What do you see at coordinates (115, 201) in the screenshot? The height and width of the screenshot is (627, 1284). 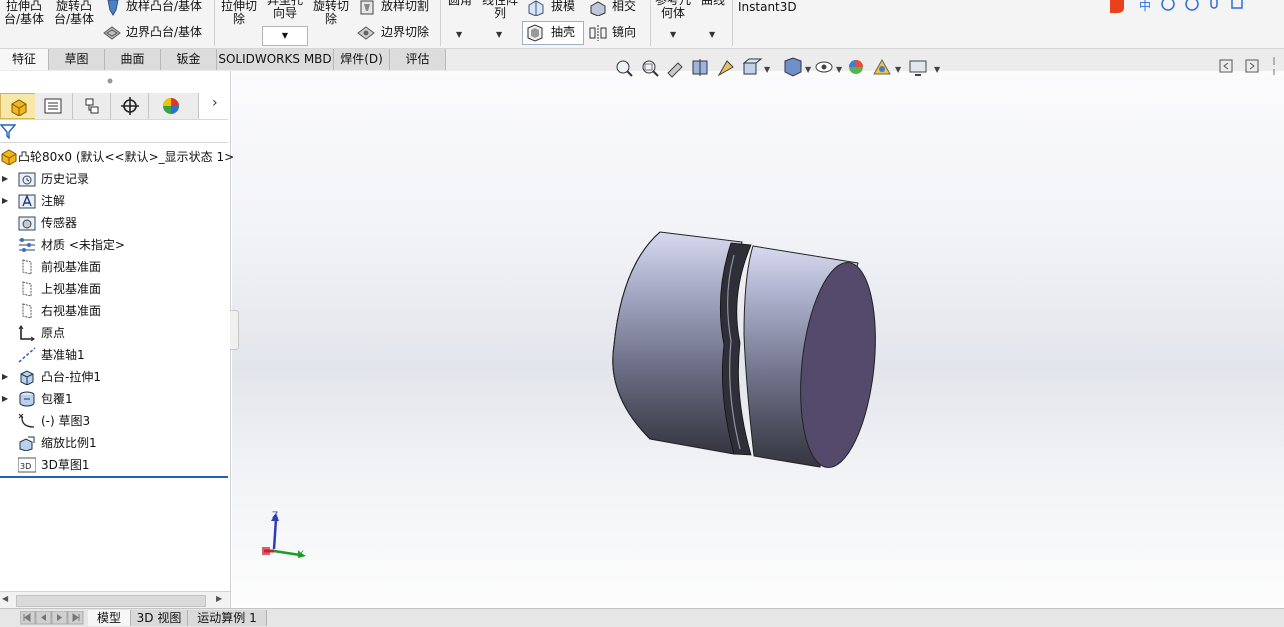 I see `tree-item: ▶ 注解` at bounding box center [115, 201].